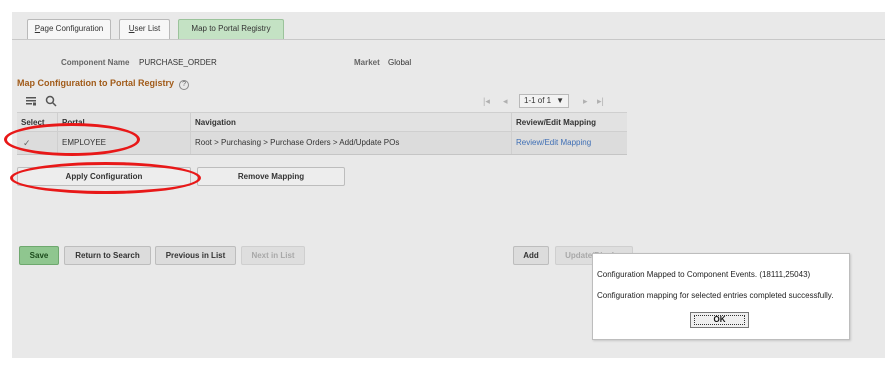  I want to click on focus-ring, so click(719, 320).